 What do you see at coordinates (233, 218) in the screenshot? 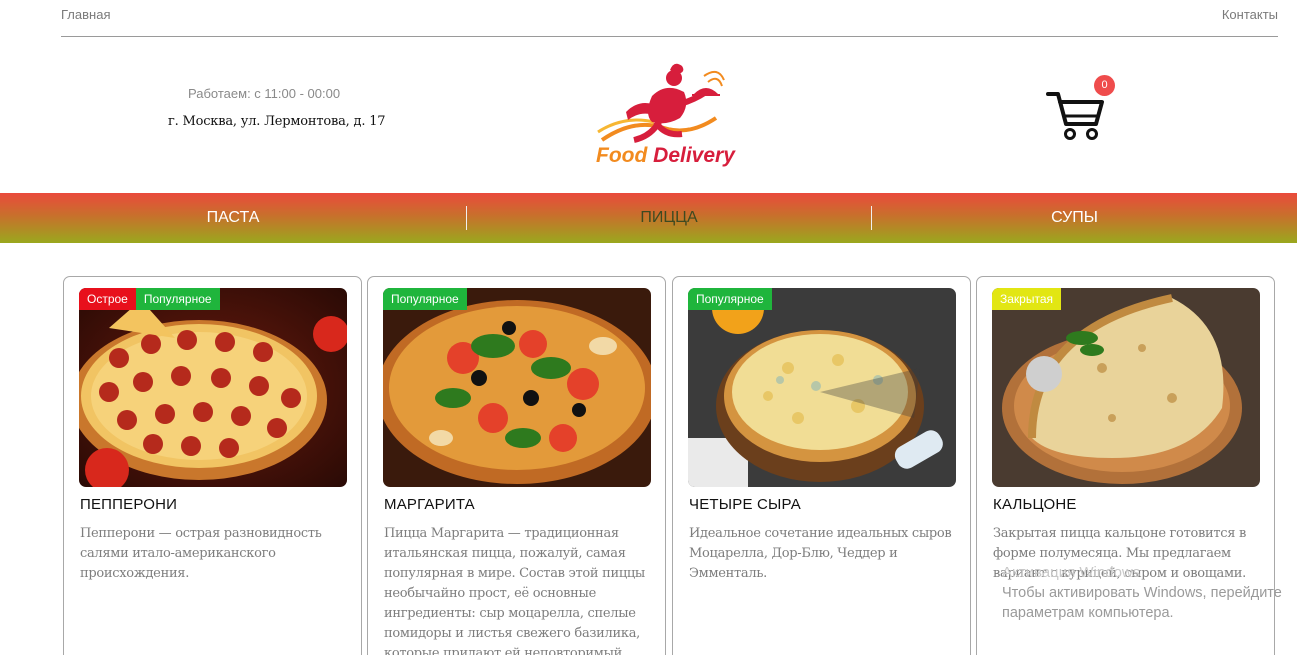
I see `nav-item-pasta: ПАСТА` at bounding box center [233, 218].